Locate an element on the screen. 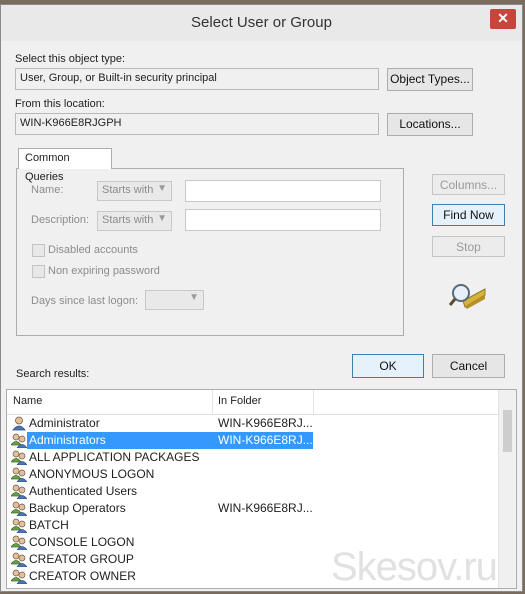 This screenshot has height=594, width=525. table-row: ANONYMOUS LOGON is located at coordinates (253, 474).